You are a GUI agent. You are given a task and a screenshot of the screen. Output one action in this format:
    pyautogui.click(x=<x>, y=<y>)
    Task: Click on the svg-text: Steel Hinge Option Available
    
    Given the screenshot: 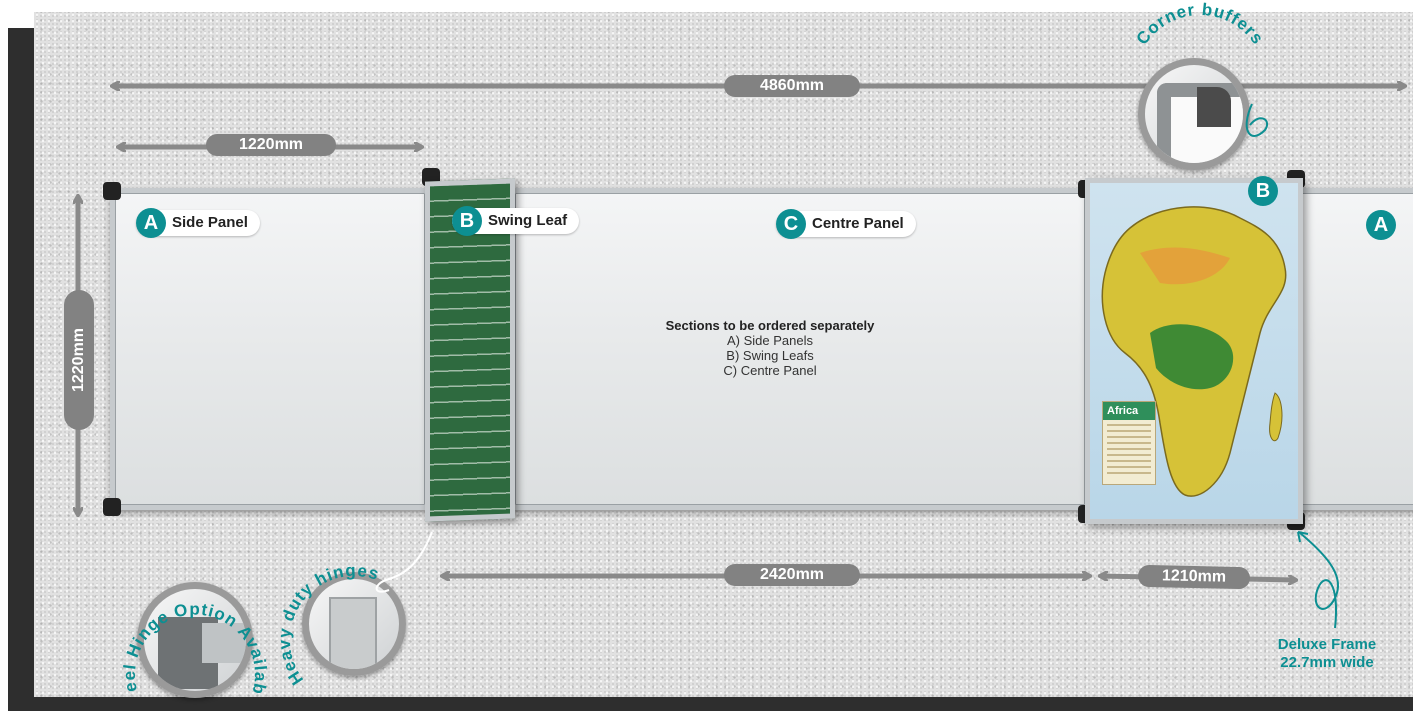 What is the action you would take?
    pyautogui.click(x=179, y=611)
    